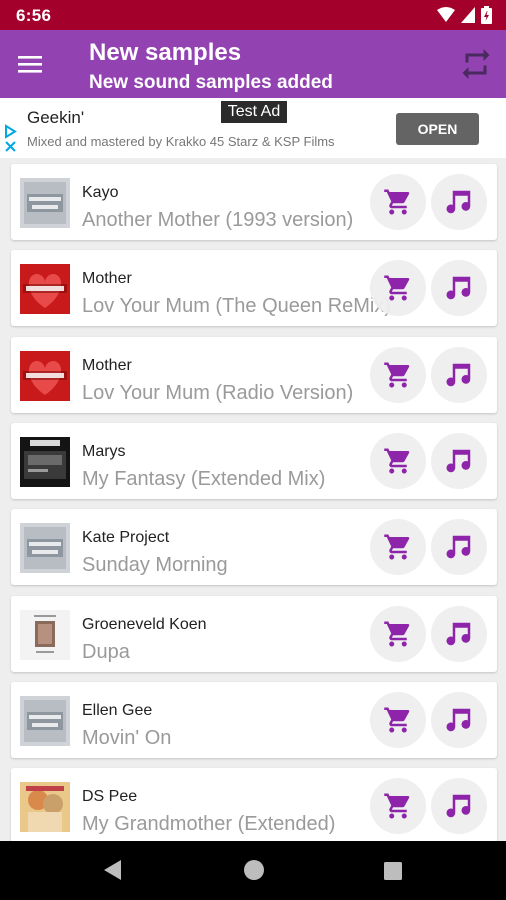 The height and width of the screenshot is (900, 506). What do you see at coordinates (11, 139) in the screenshot?
I see `adchoices-icon` at bounding box center [11, 139].